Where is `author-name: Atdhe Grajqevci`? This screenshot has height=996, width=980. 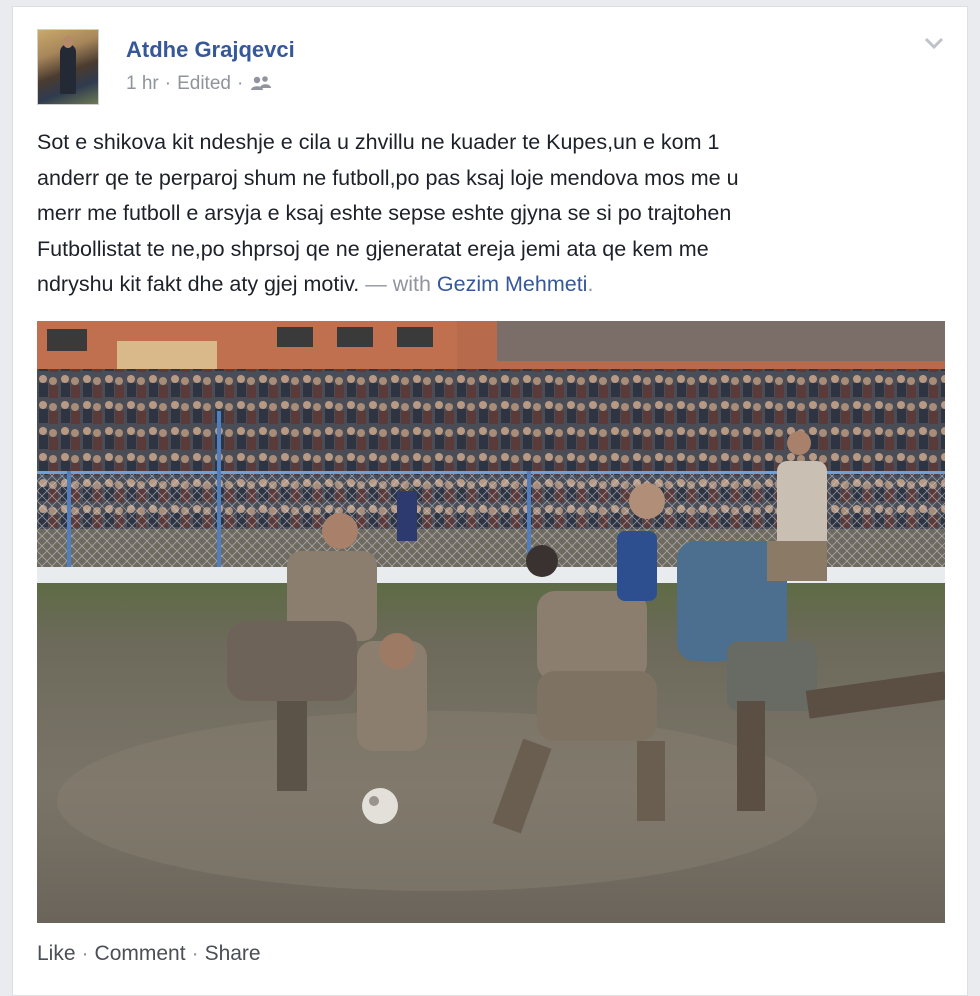 author-name: Atdhe Grajqevci is located at coordinates (210, 50).